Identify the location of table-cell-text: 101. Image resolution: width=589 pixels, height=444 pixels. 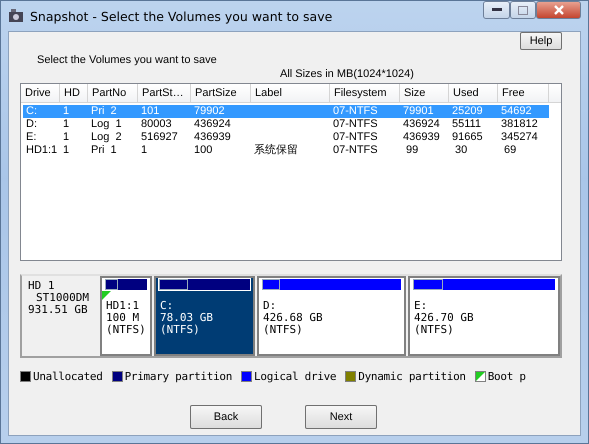
(150, 111).